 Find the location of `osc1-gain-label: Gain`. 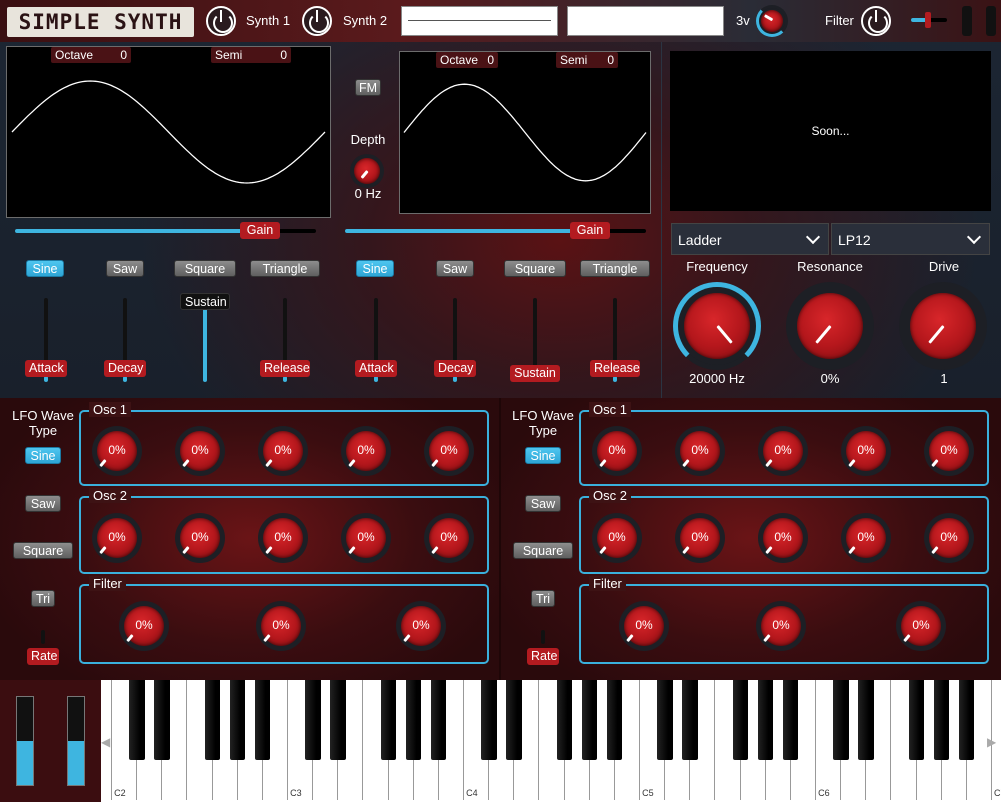

osc1-gain-label: Gain is located at coordinates (260, 230).